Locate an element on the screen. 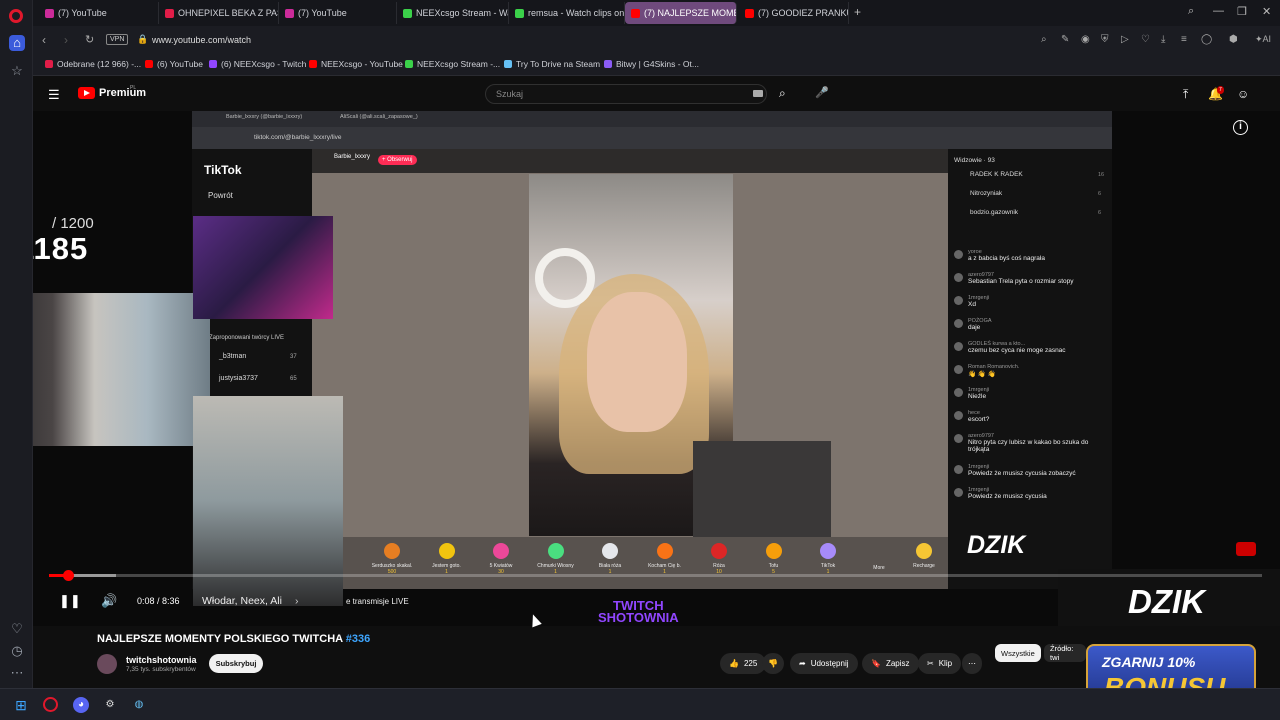  viewer-count: 16 is located at coordinates (1101, 175).